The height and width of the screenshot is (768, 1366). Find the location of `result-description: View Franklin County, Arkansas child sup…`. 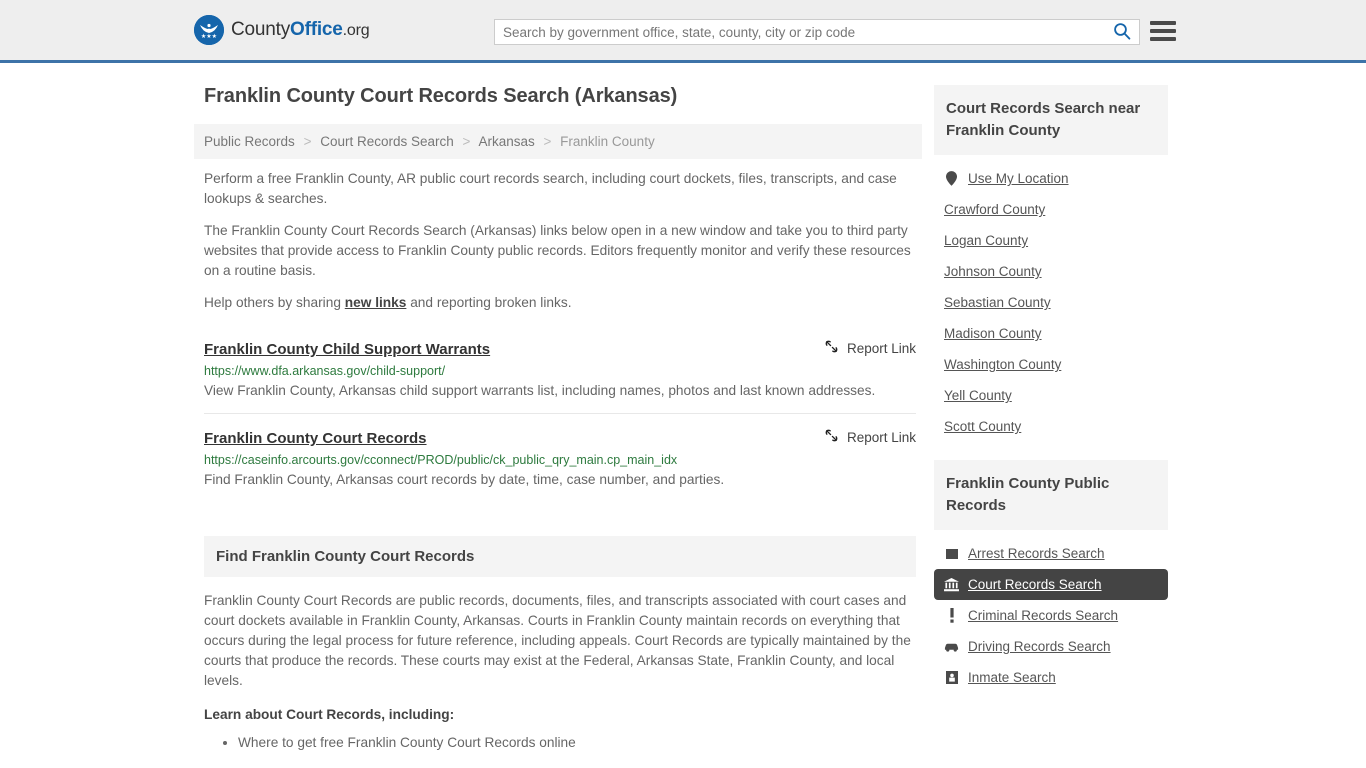

result-description: View Franklin County, Arkansas child sup… is located at coordinates (540, 390).